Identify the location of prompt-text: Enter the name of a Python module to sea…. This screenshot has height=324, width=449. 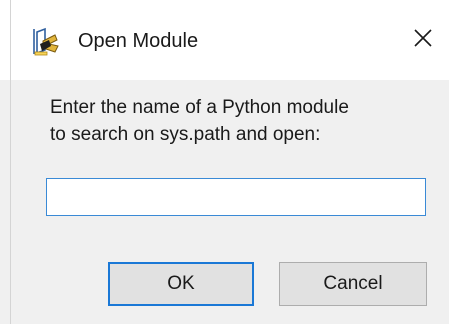
(245, 121).